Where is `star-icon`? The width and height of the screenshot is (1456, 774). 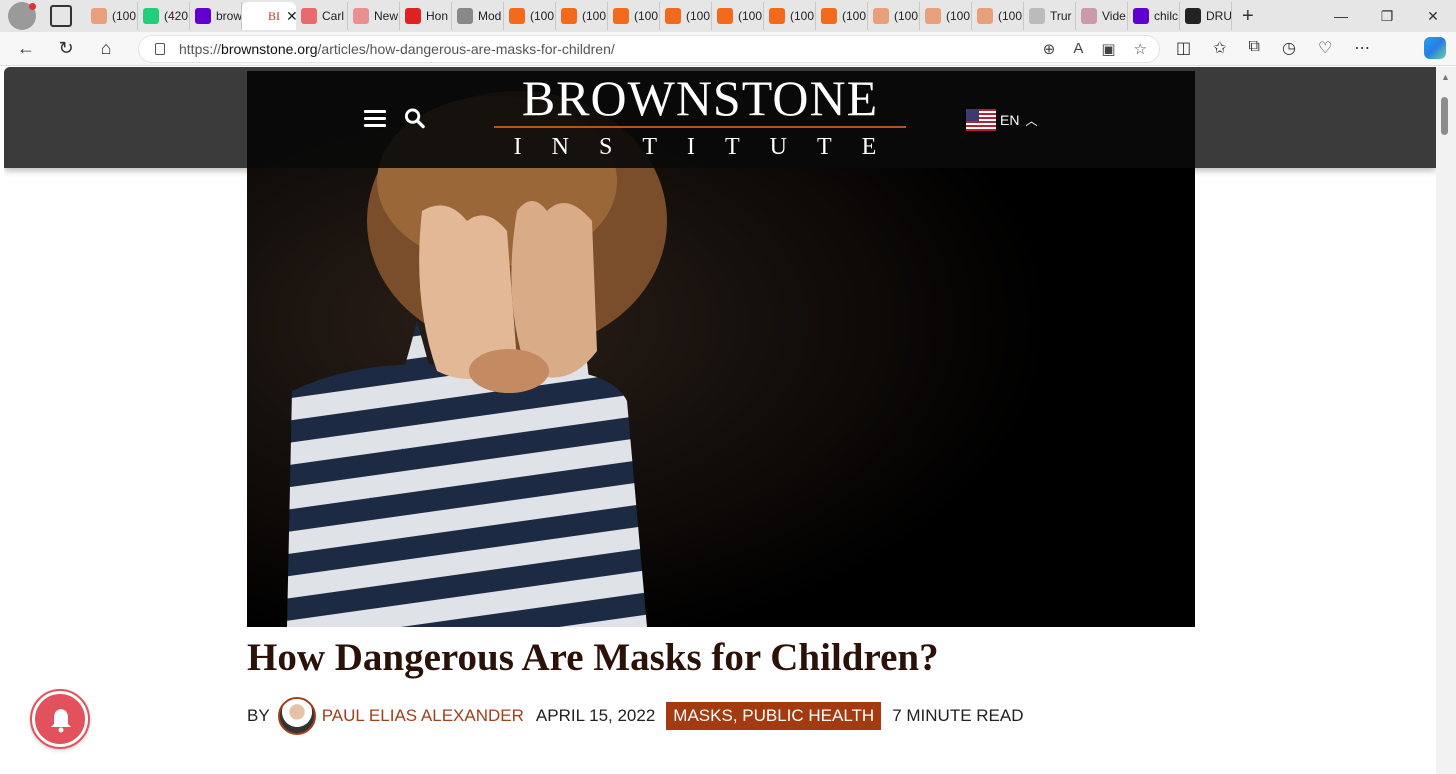
star-icon is located at coordinates (1089, 16).